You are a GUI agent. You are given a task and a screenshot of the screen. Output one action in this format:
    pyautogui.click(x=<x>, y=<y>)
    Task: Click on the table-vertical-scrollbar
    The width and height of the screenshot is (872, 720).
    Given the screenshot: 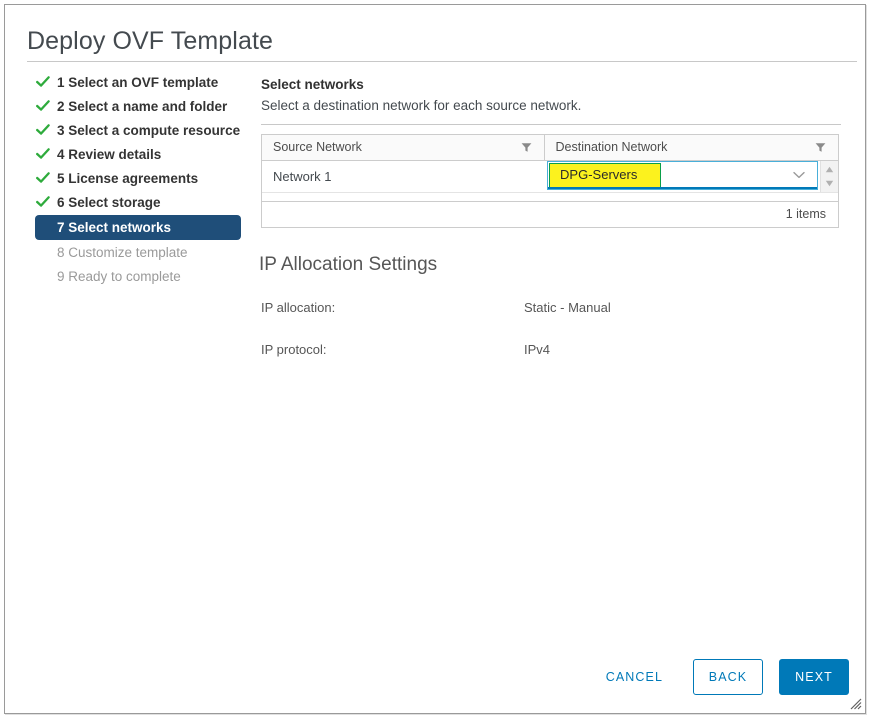 What is the action you would take?
    pyautogui.click(x=829, y=176)
    